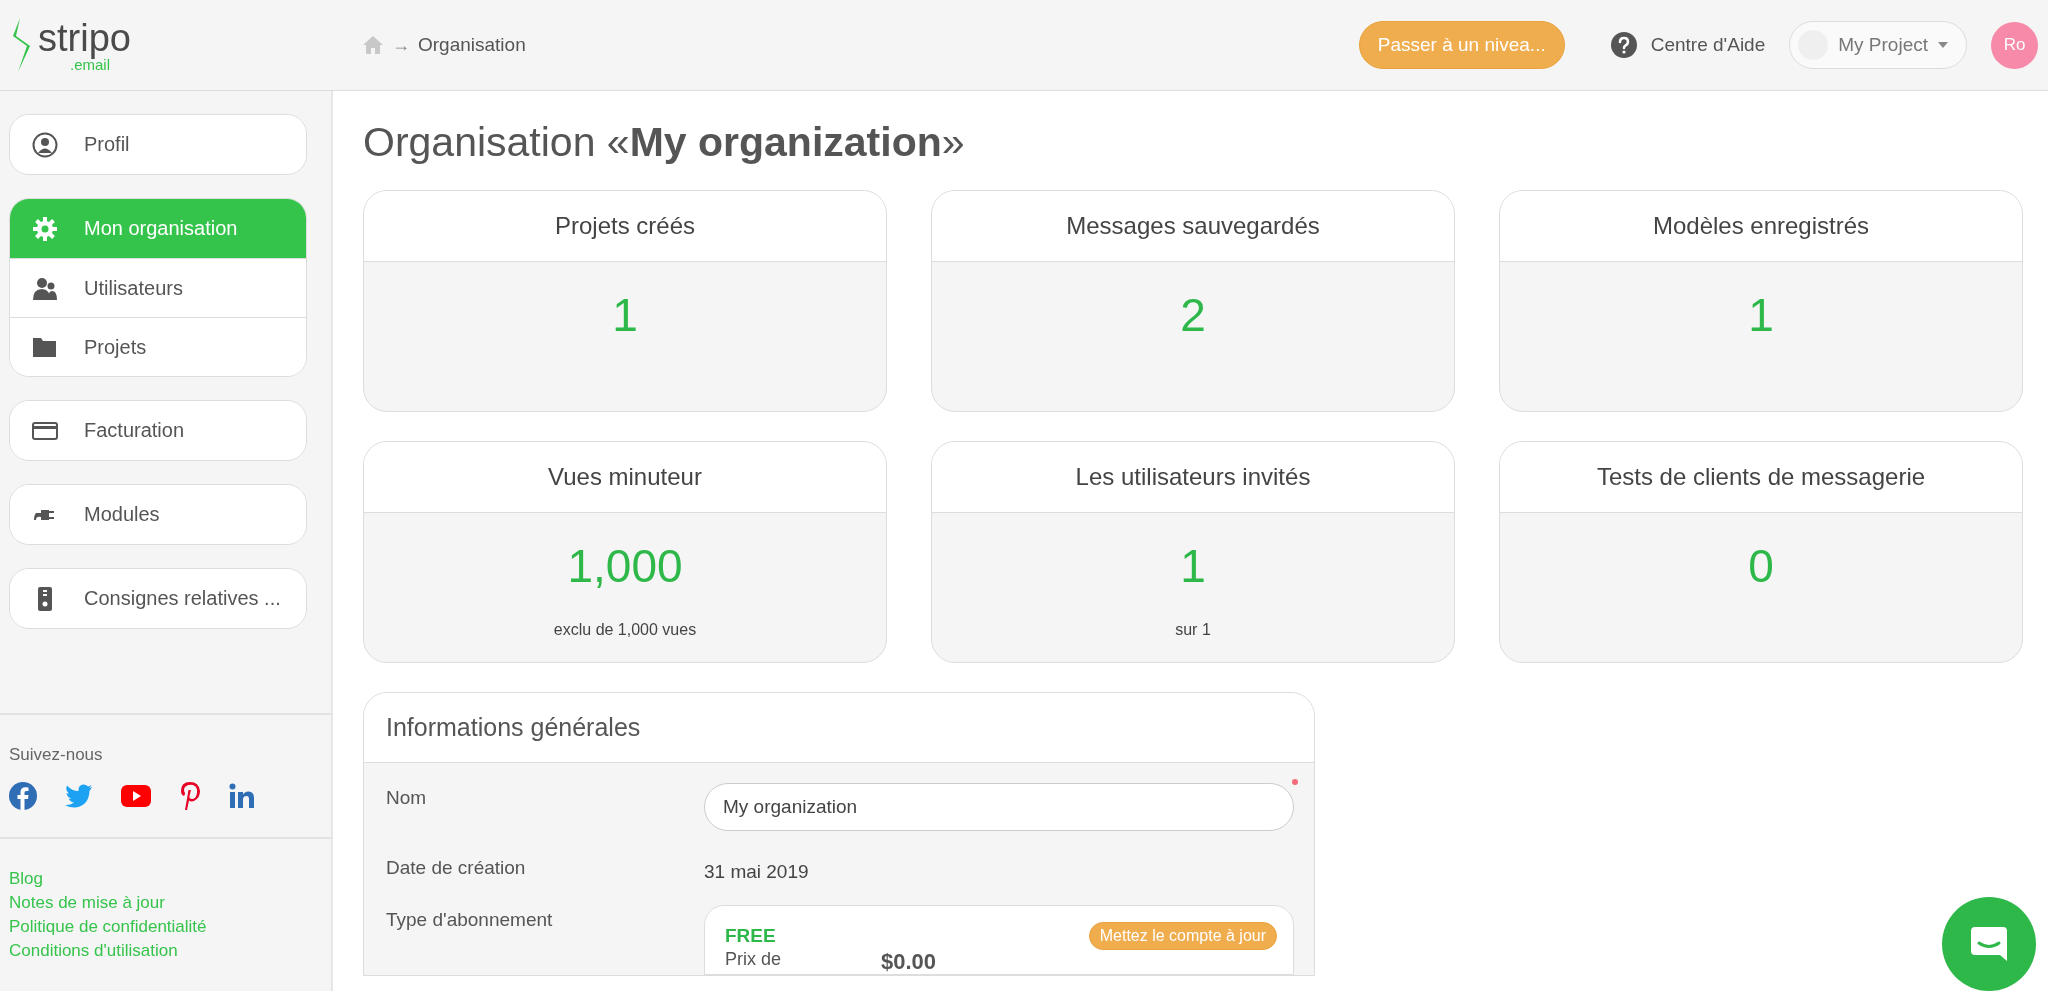 This screenshot has height=991, width=2048. Describe the element at coordinates (45, 288) in the screenshot. I see `users-icon` at that location.